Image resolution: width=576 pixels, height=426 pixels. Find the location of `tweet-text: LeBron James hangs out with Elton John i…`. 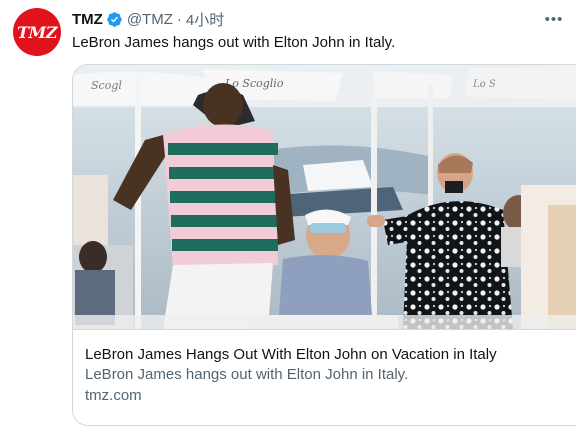

tweet-text: LeBron James hangs out with Elton John i… is located at coordinates (234, 42).